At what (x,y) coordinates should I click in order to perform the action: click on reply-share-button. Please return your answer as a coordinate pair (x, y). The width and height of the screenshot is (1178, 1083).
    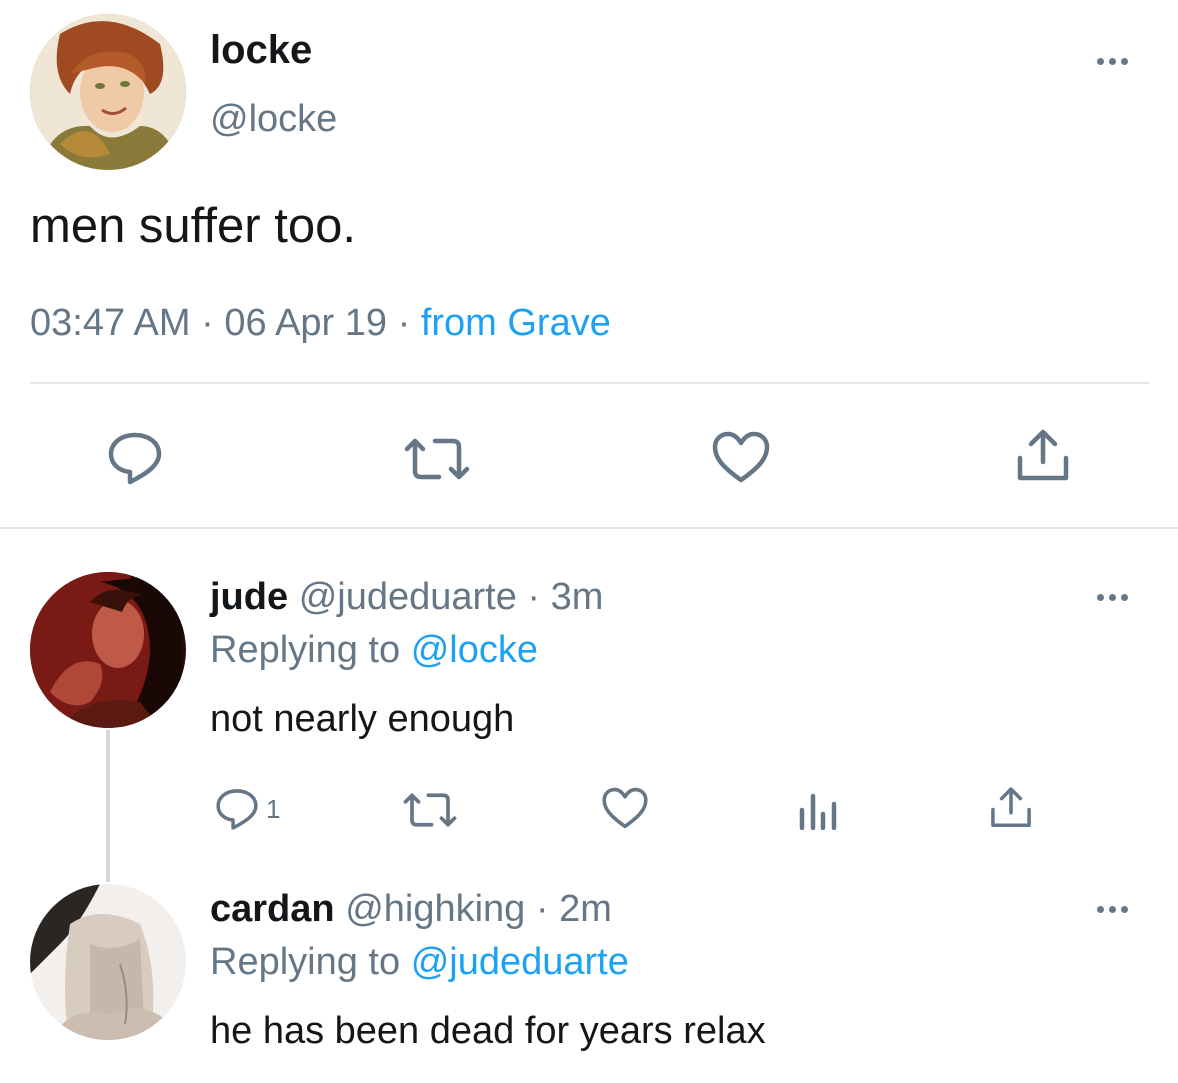
    Looking at the image, I should click on (1011, 808).